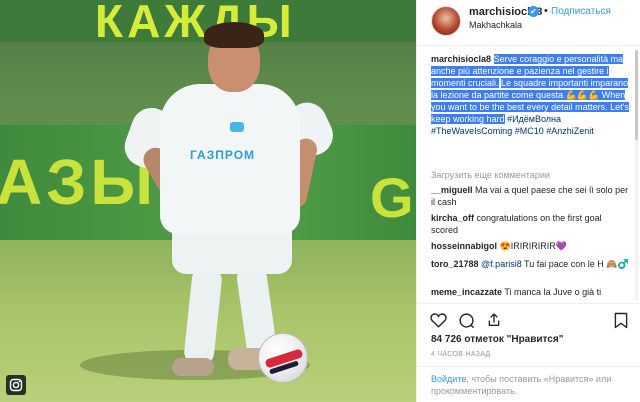  I want to click on share-icon, so click(494, 320).